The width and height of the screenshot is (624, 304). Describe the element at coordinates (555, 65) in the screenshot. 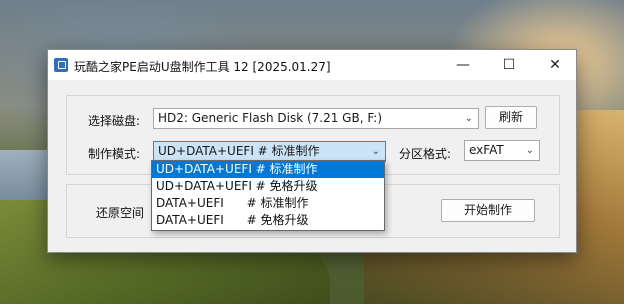

I see `close-button: ✕` at that location.